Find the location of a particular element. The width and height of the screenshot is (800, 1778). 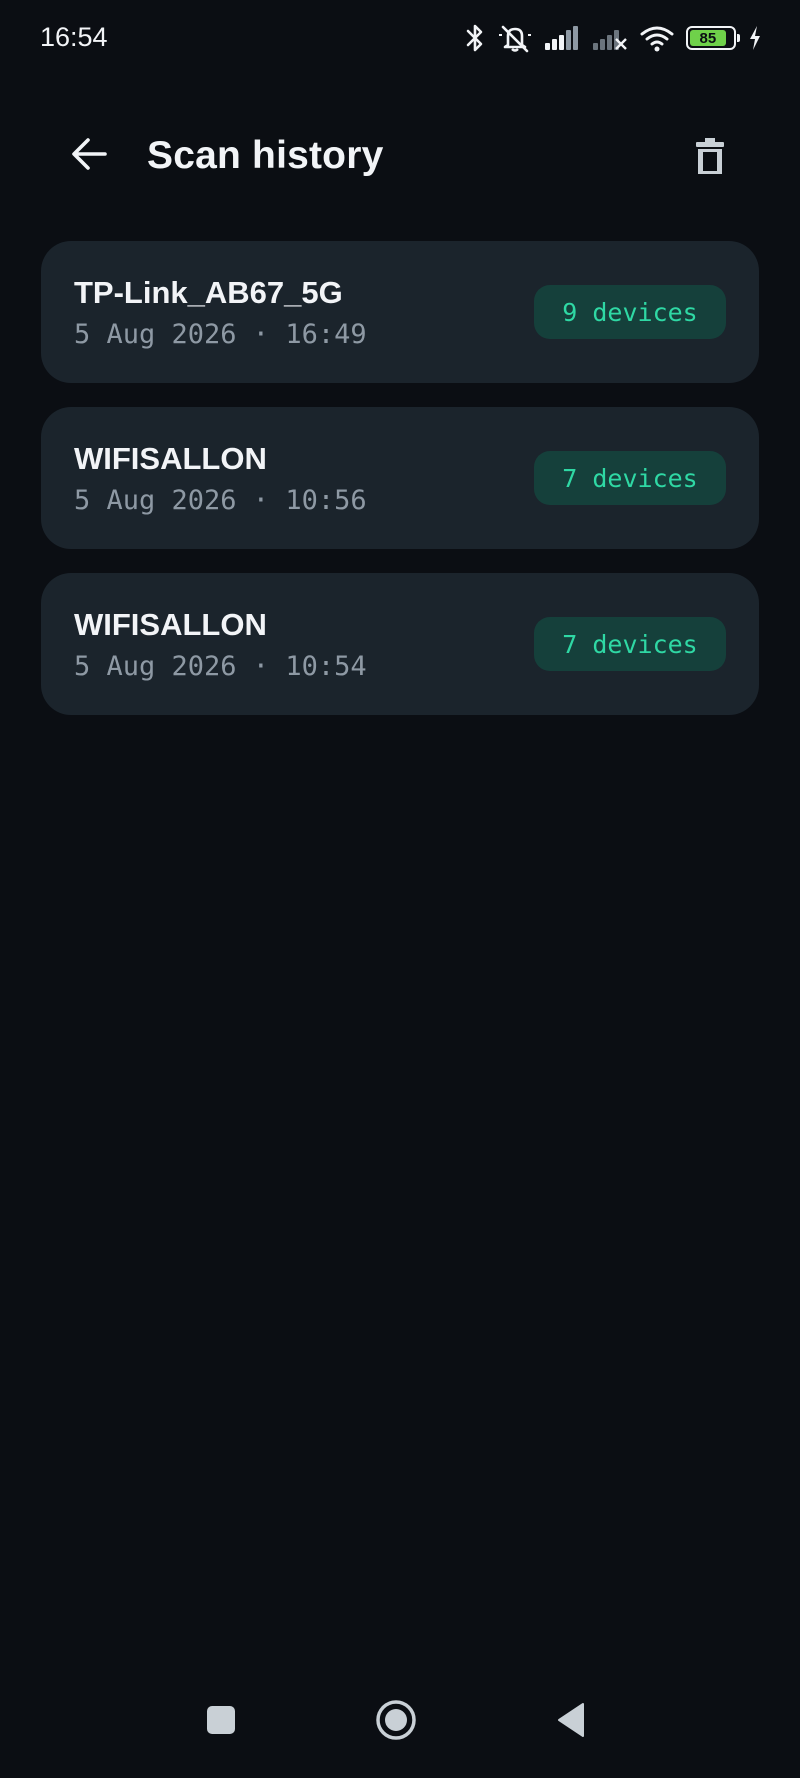

signal-icon is located at coordinates (562, 38).